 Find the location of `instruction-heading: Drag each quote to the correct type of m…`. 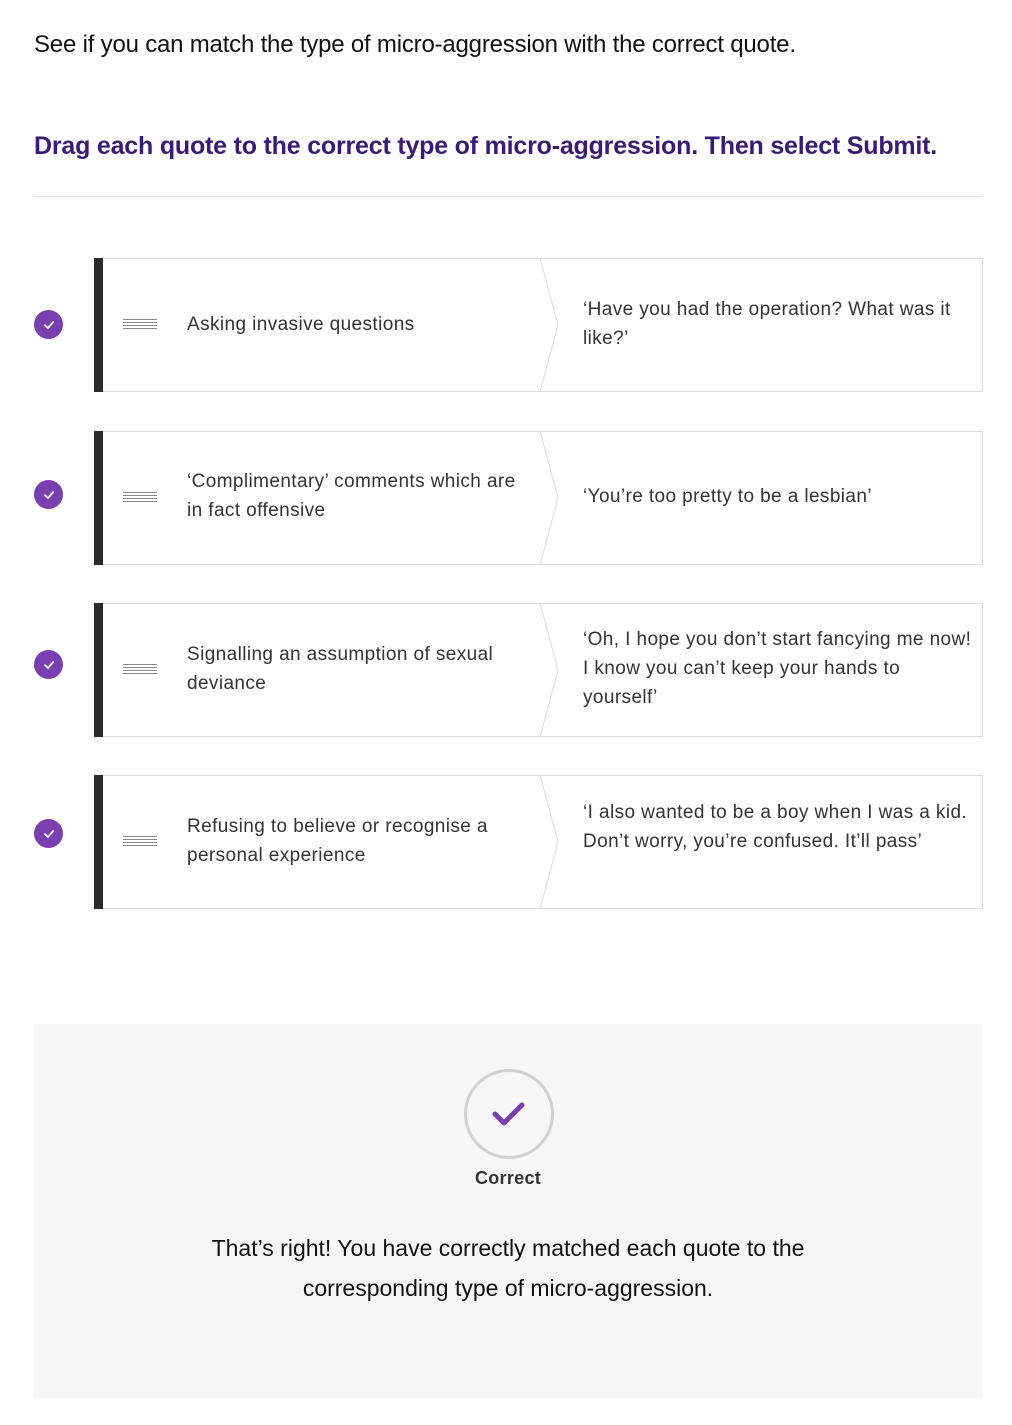

instruction-heading: Drag each quote to the correct type of m… is located at coordinates (486, 146).